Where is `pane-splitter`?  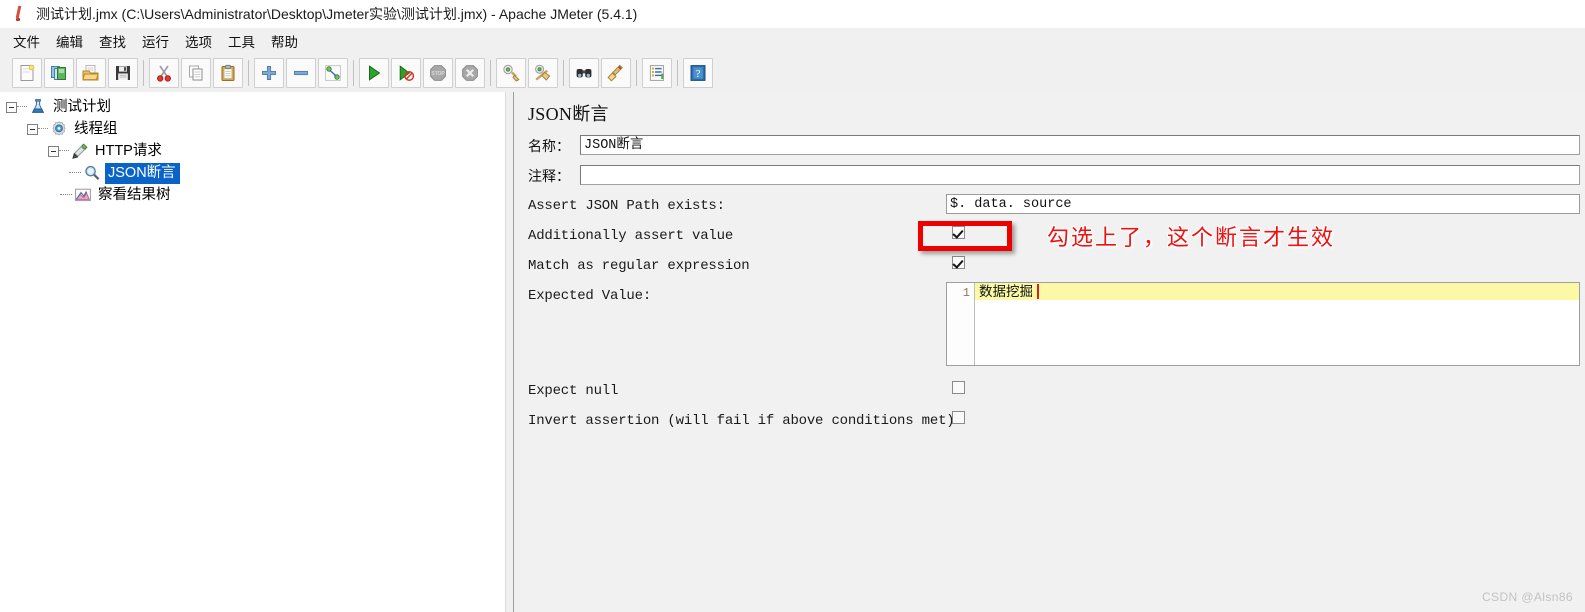
pane-splitter is located at coordinates (509, 352).